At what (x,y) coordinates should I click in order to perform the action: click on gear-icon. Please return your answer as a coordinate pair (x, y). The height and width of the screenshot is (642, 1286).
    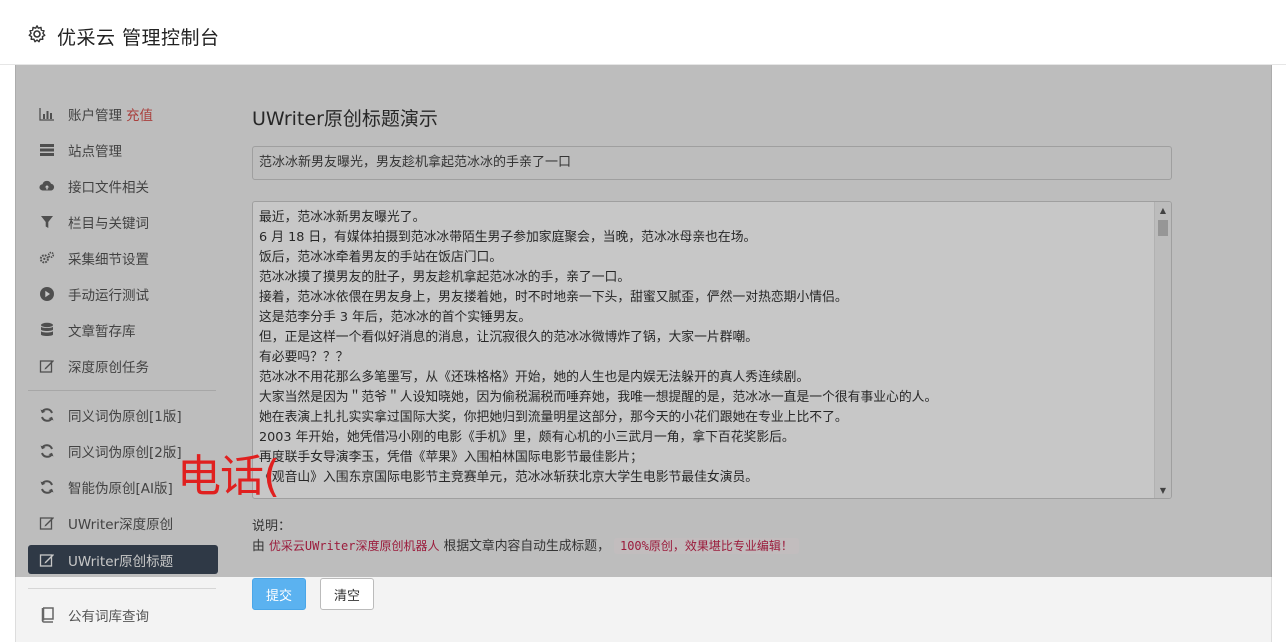
    Looking at the image, I should click on (37, 34).